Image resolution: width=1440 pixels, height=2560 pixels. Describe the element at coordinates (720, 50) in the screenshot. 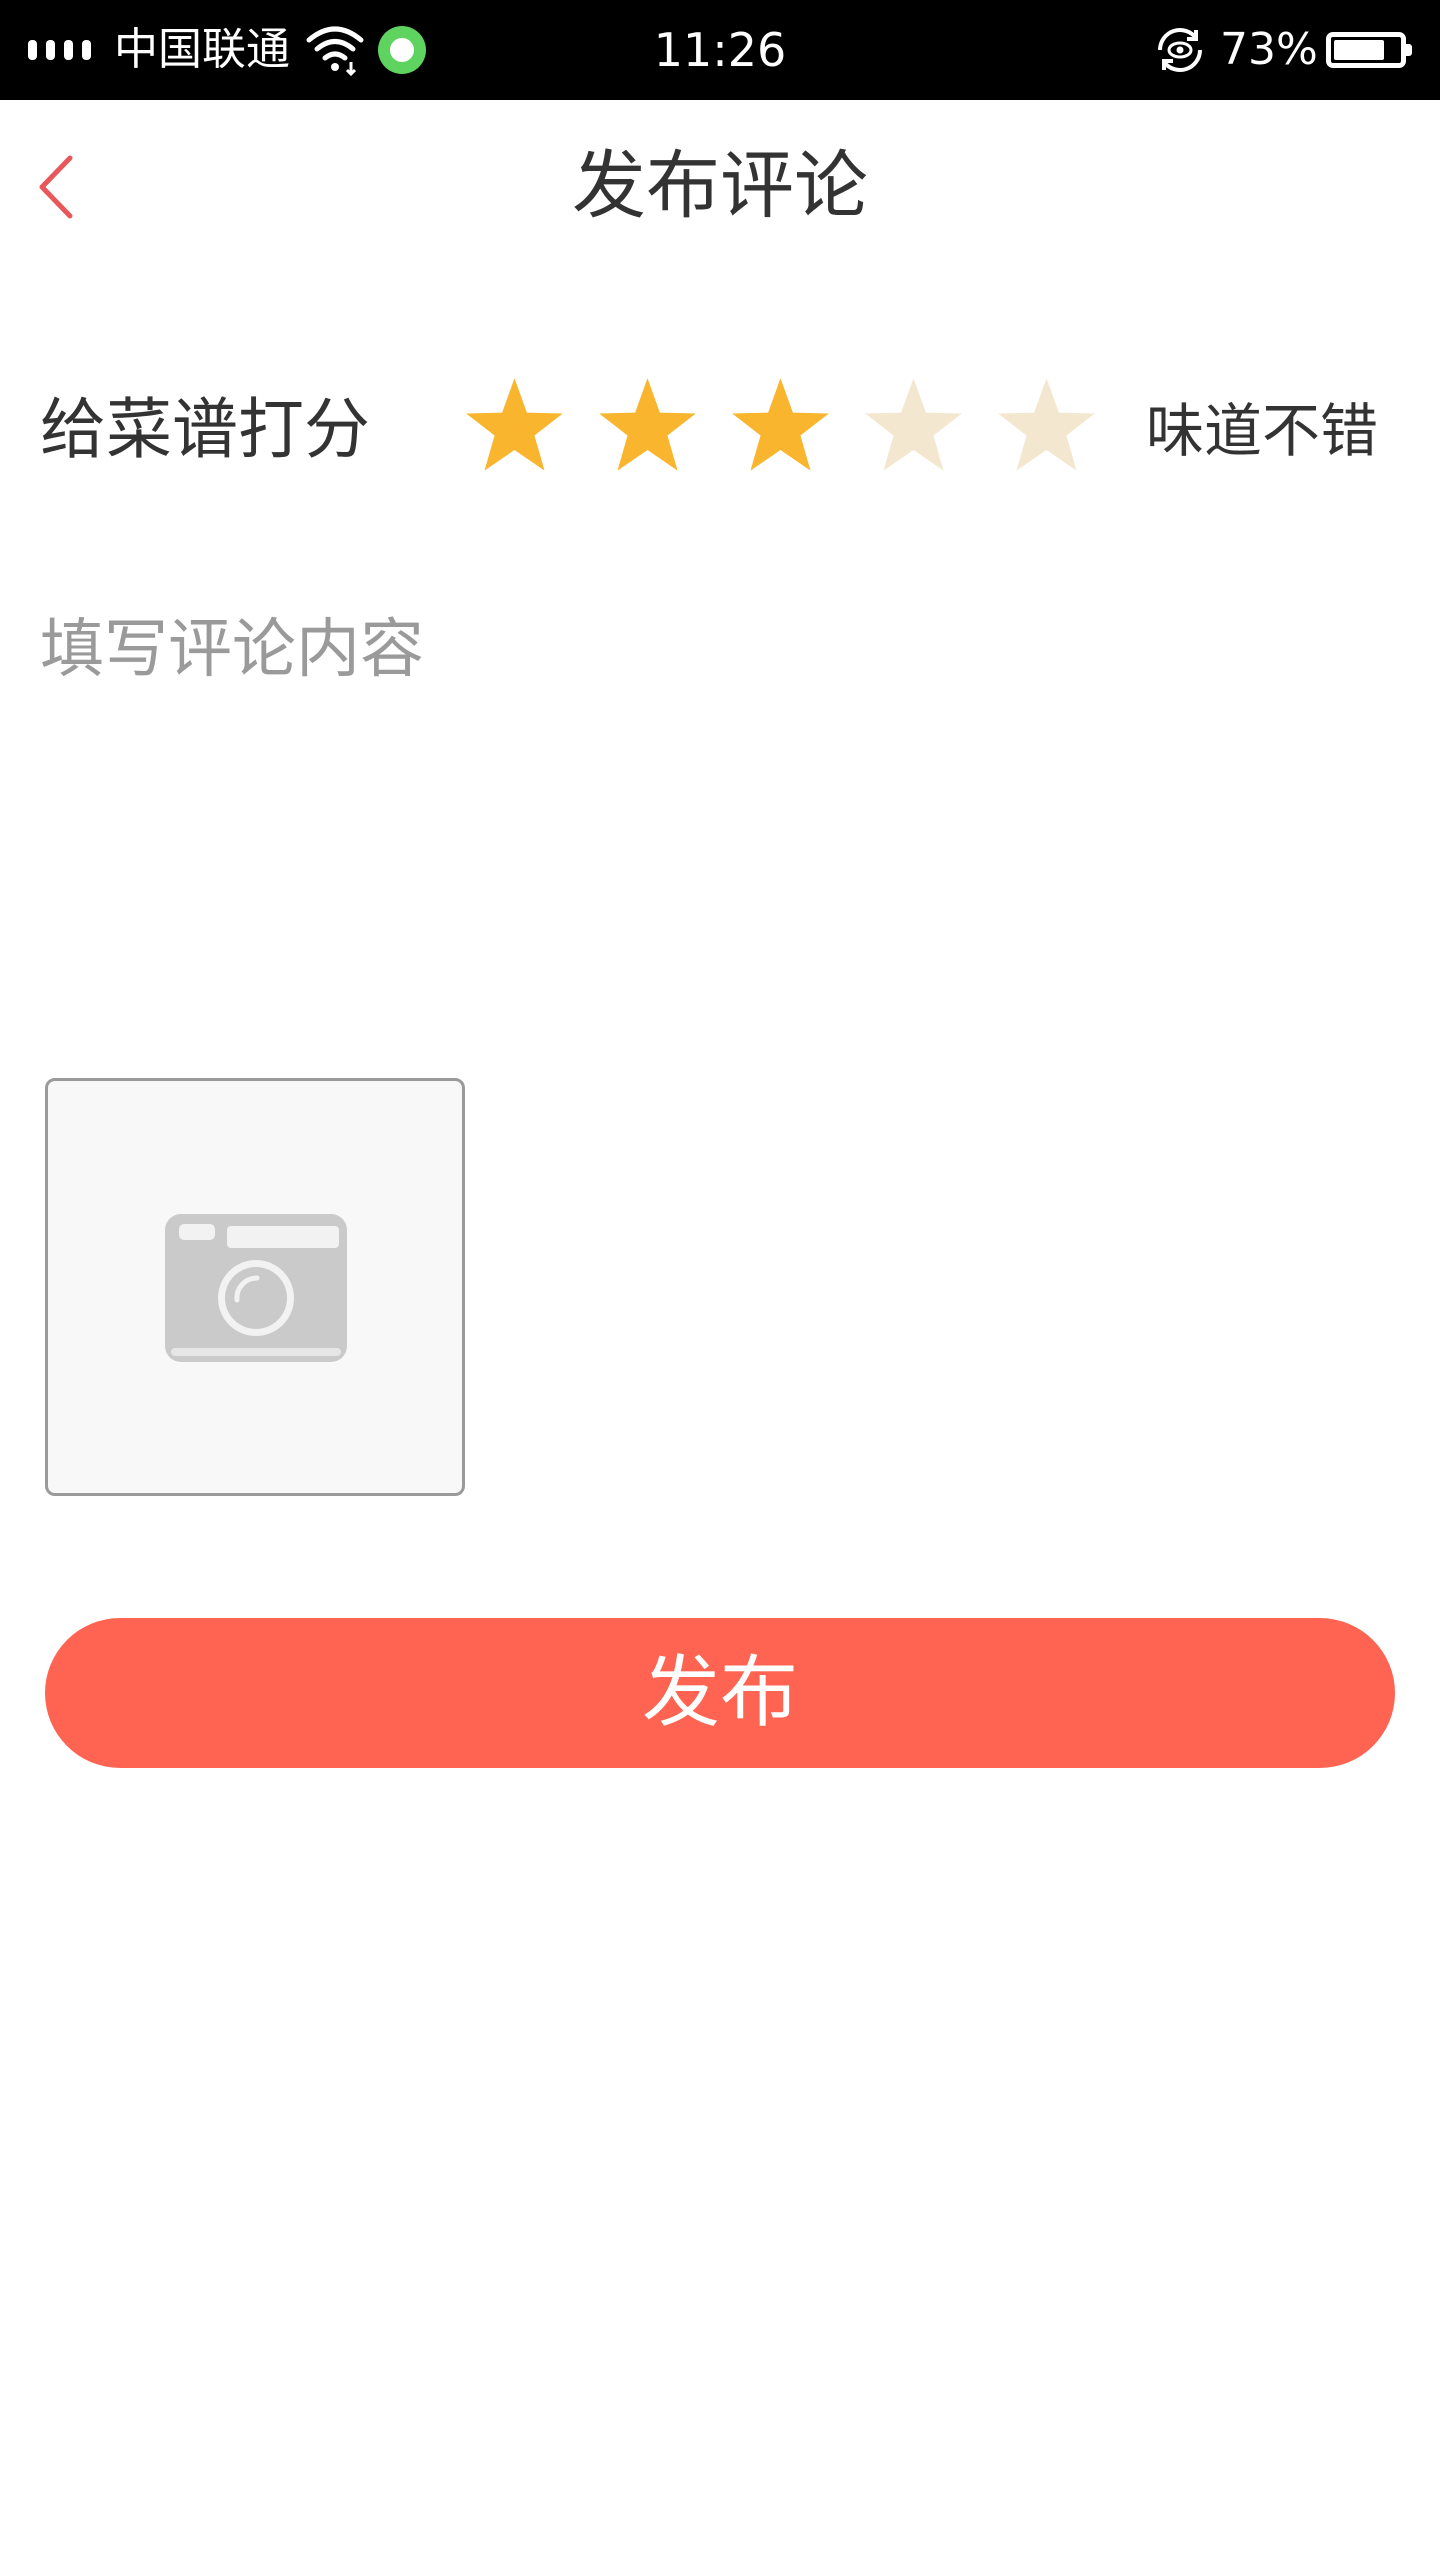

I see `status-bar: 中国联通 11:26 73%` at that location.